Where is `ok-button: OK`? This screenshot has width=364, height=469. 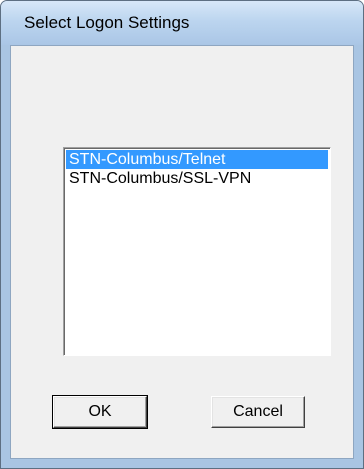
ok-button: OK is located at coordinates (100, 412).